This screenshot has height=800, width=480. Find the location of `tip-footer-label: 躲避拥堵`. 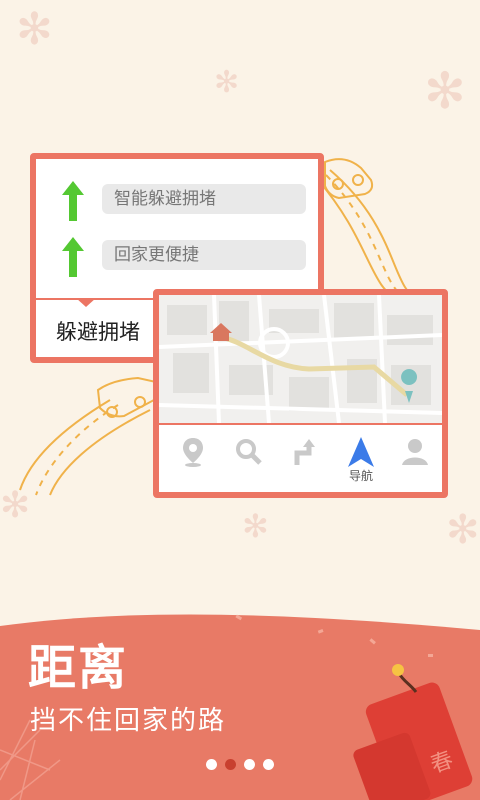

tip-footer-label: 躲避拥堵 is located at coordinates (98, 332).